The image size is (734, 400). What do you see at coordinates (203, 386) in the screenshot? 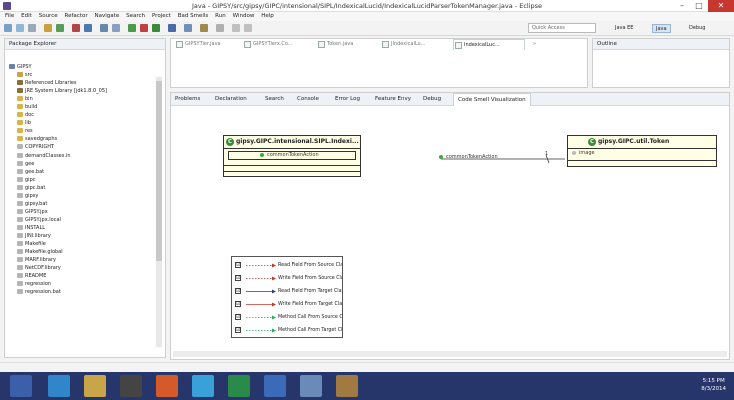
I see `messenger-icon` at bounding box center [203, 386].